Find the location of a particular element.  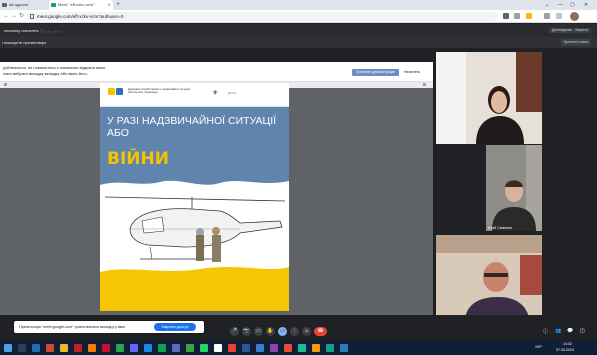

tab-1: ай адрани is located at coordinates (20, 5).